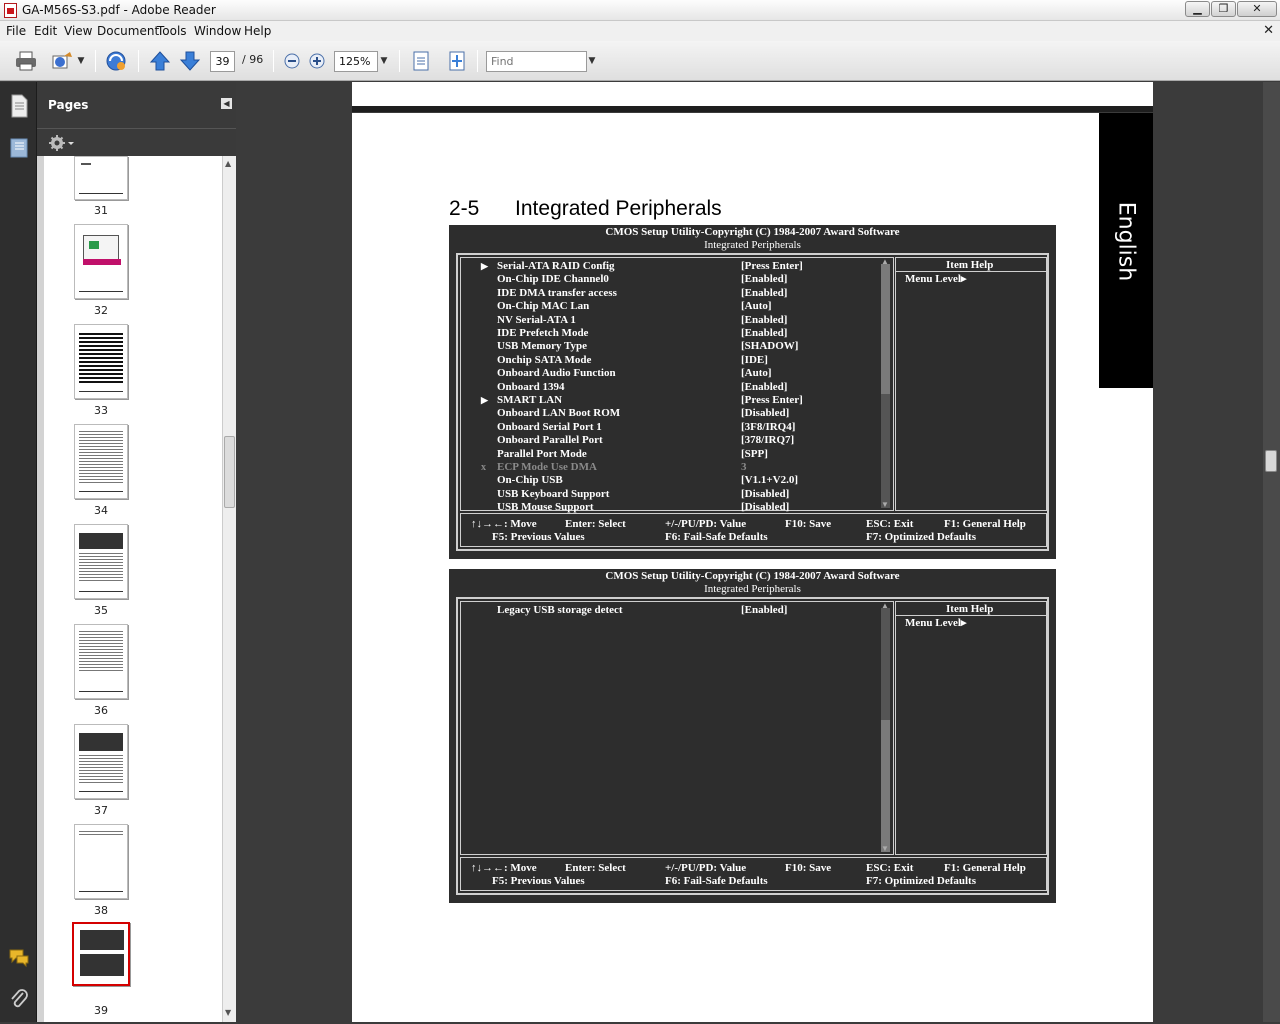 The height and width of the screenshot is (1024, 1280). Describe the element at coordinates (190, 61) in the screenshot. I see `next-page-icon` at that location.